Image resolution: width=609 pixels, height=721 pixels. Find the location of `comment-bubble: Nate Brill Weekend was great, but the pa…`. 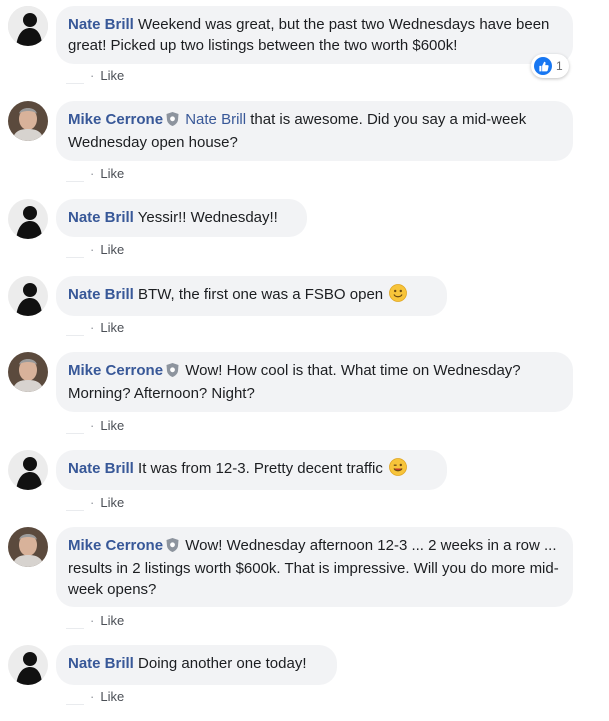

comment-bubble: Nate Brill Weekend was great, but the pa… is located at coordinates (314, 35).